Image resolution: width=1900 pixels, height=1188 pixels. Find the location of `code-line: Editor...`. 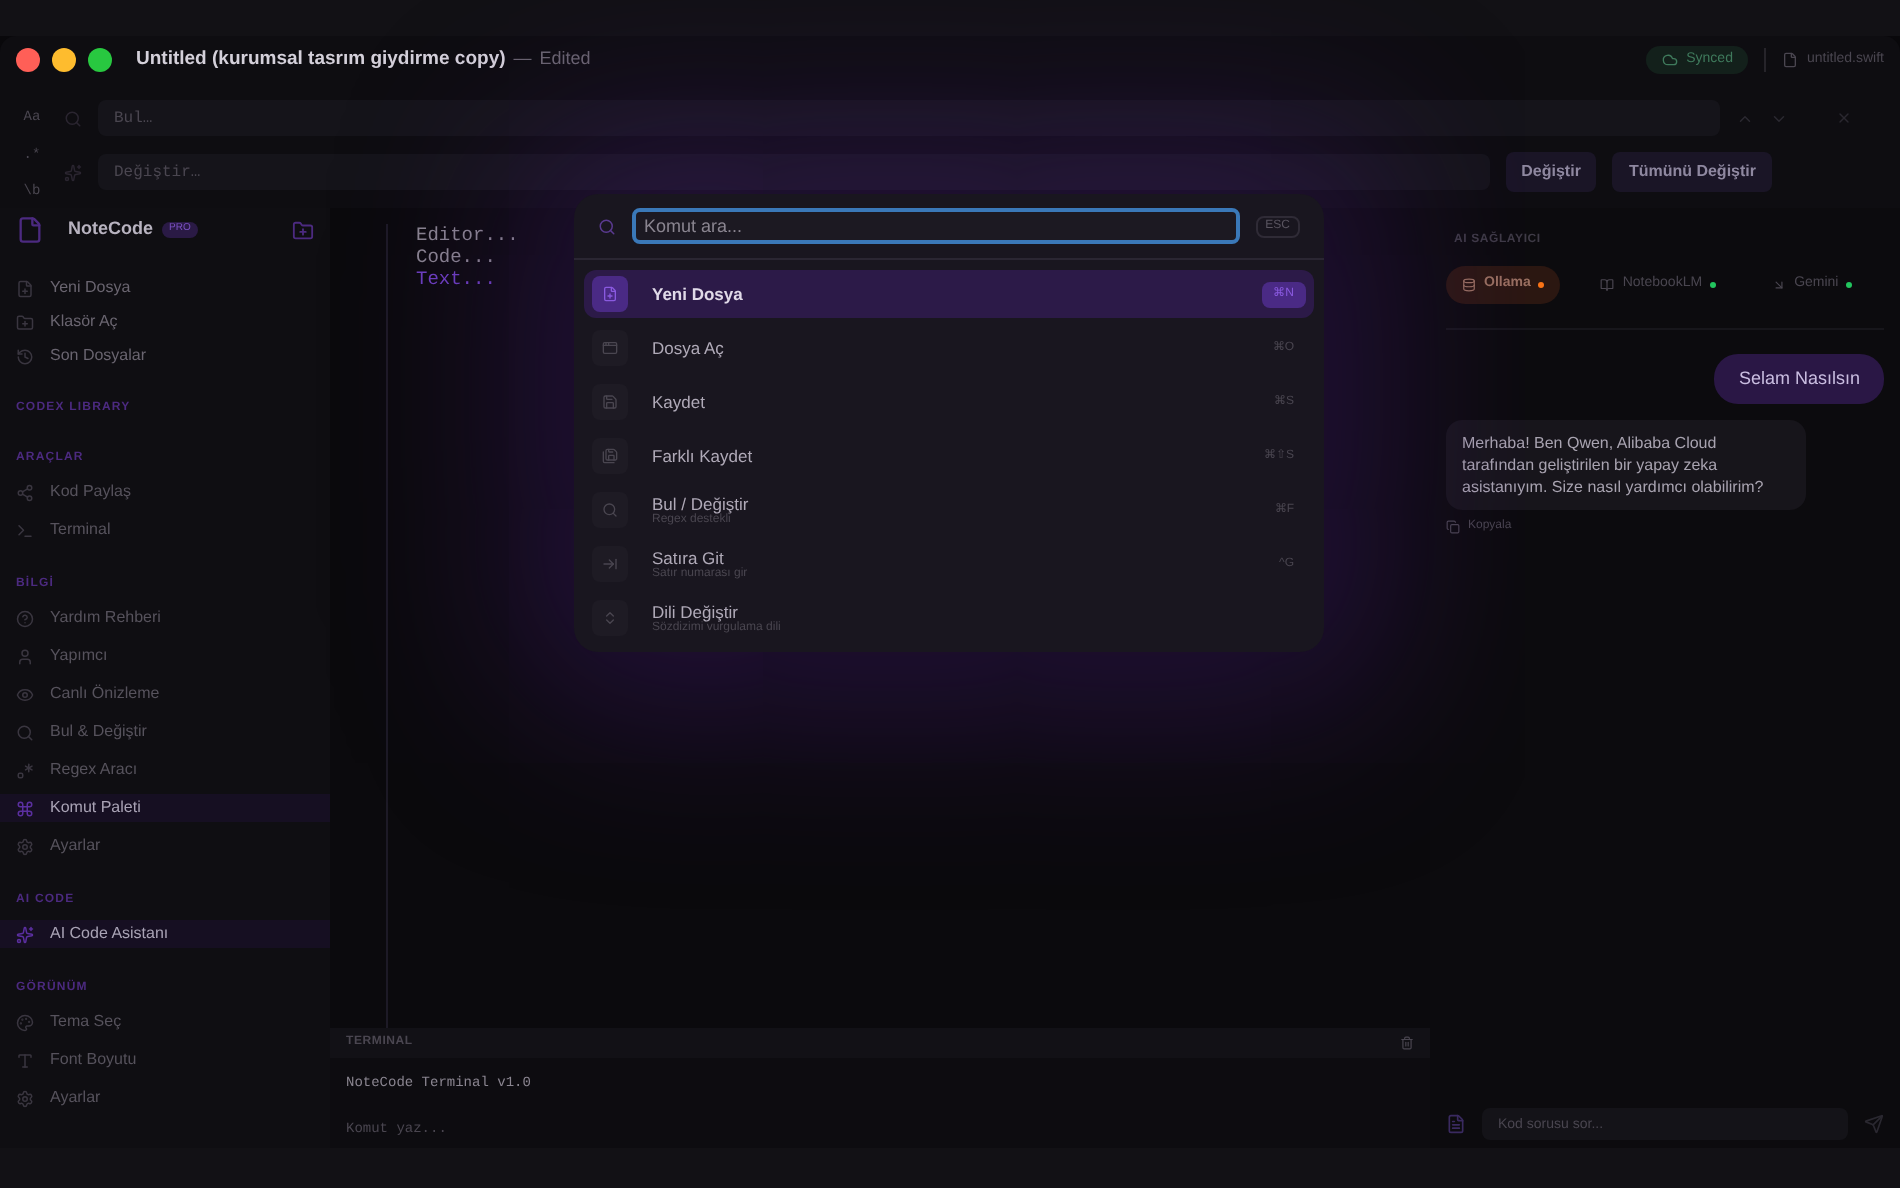

code-line: Editor... is located at coordinates (467, 235).